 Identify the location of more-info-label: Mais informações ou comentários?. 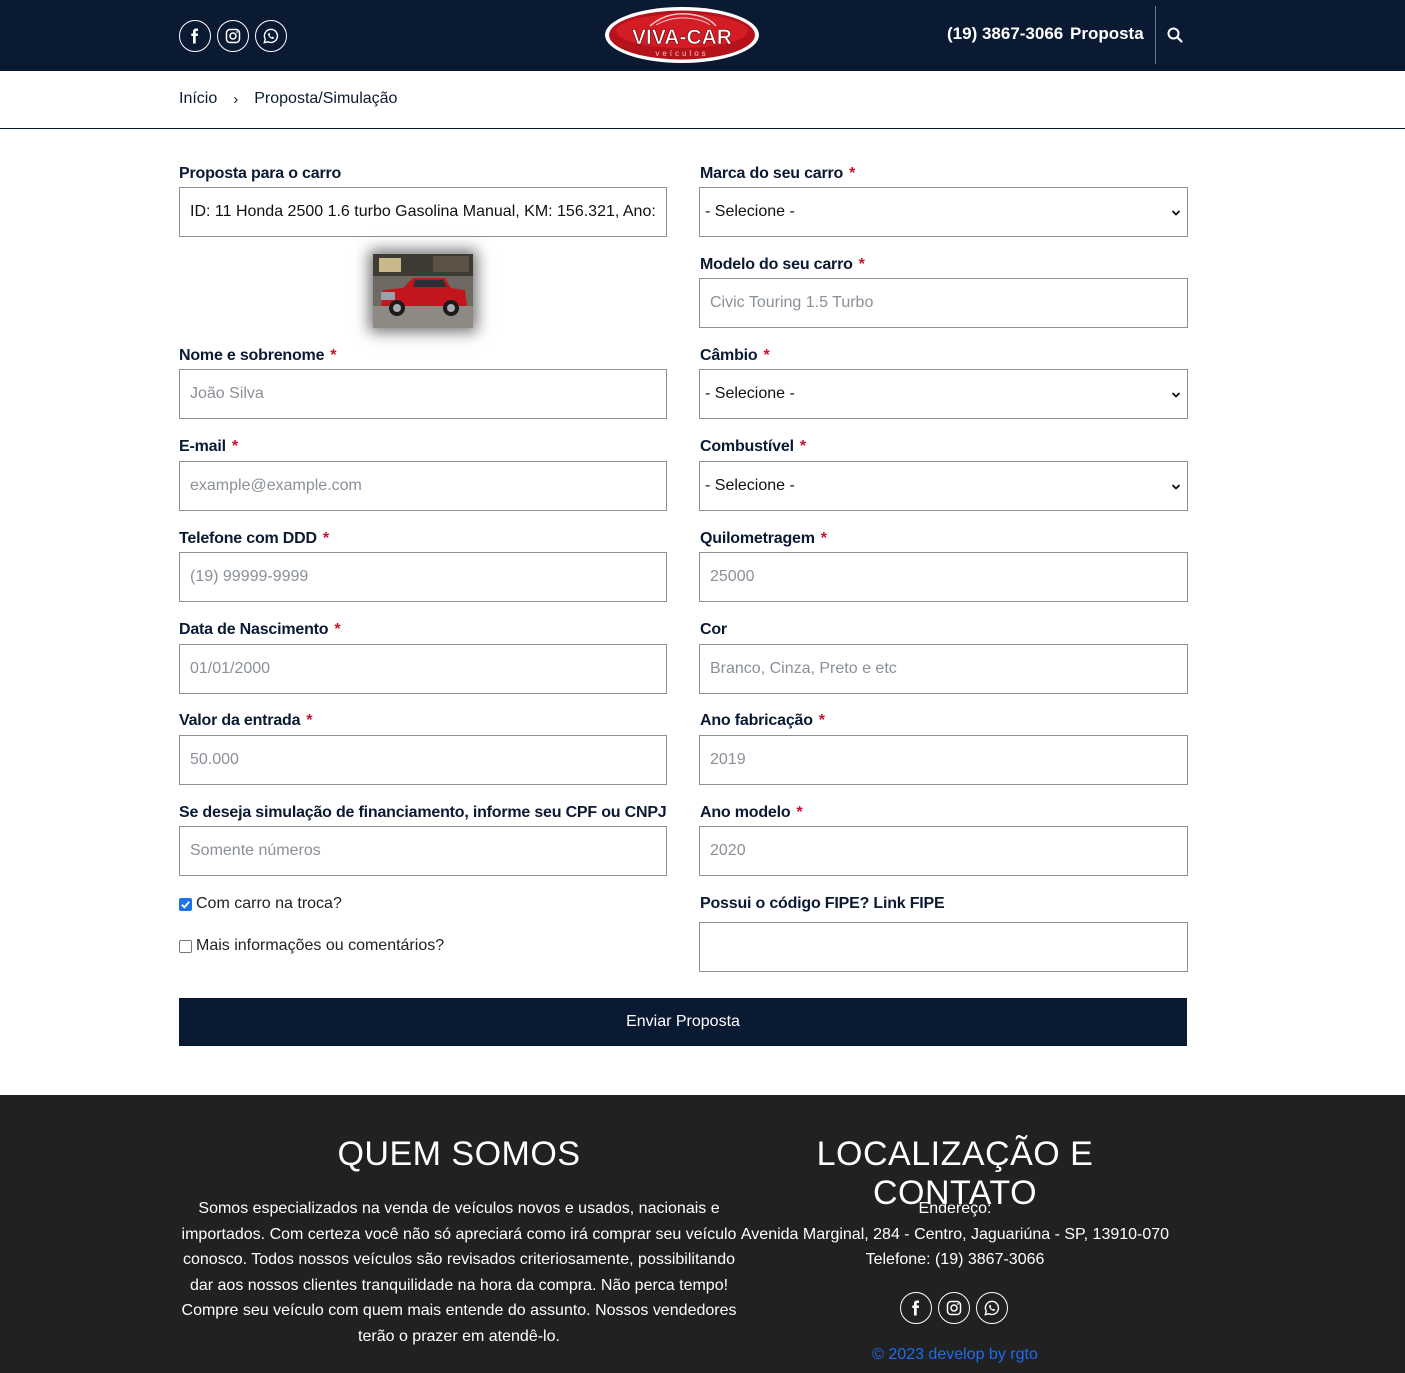
(320, 945).